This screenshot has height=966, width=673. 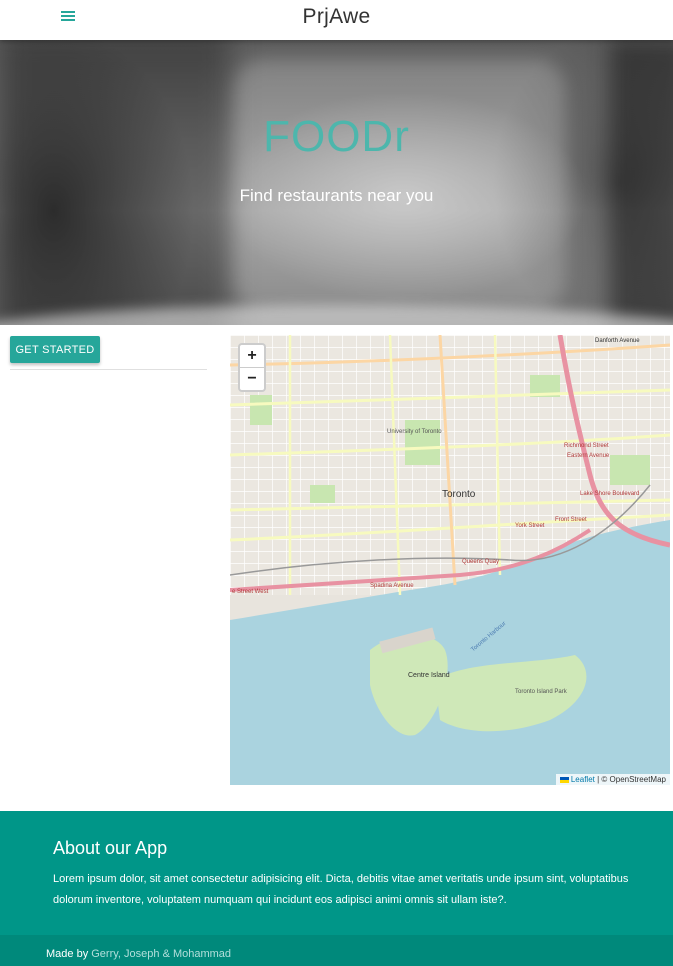 I want to click on authors-link: Gerry, Joseph & Mohammad, so click(x=161, y=954).